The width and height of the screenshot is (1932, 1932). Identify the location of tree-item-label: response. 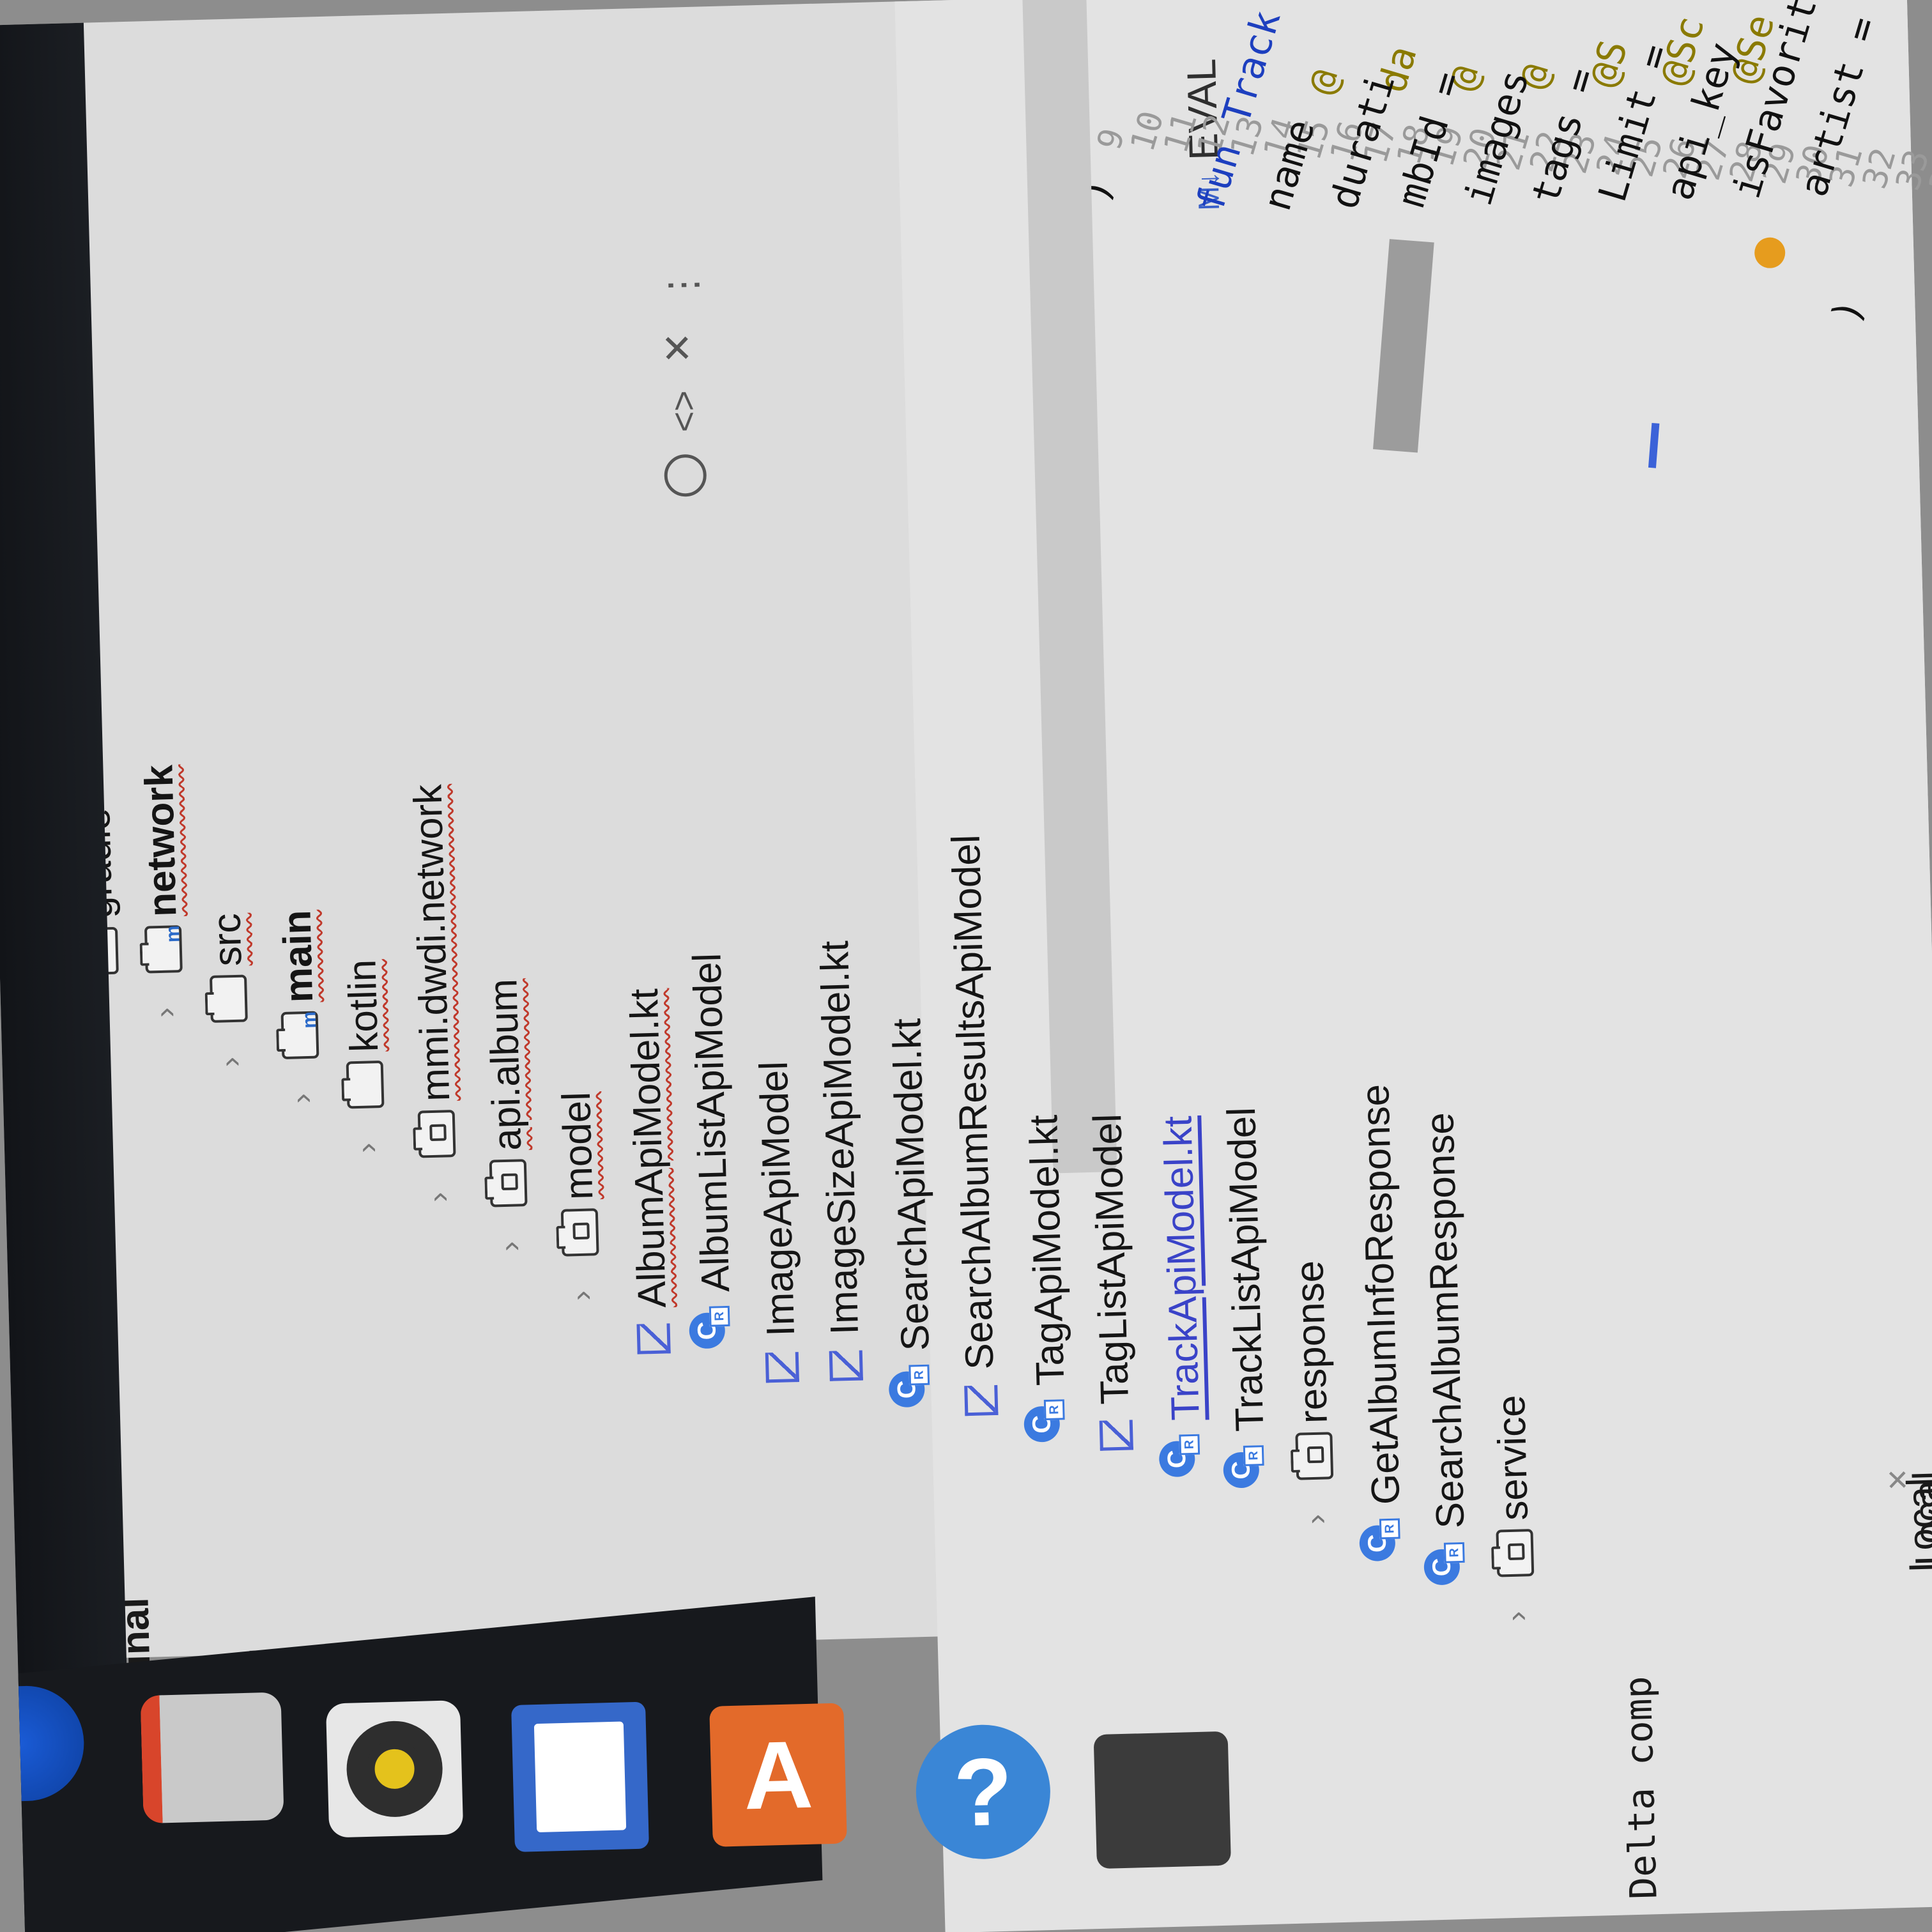
(1311, 1342).